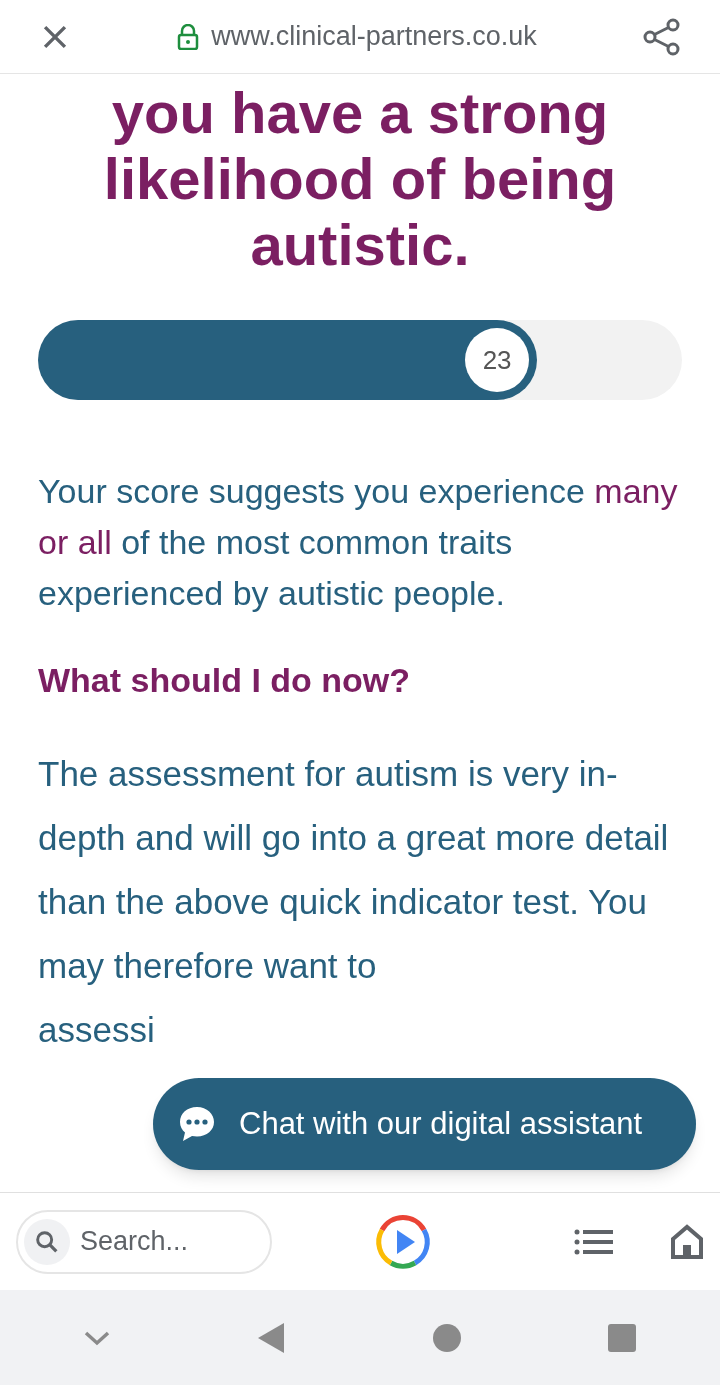 Image resolution: width=720 pixels, height=1385 pixels. Describe the element at coordinates (594, 1241) in the screenshot. I see `list-icon` at that location.